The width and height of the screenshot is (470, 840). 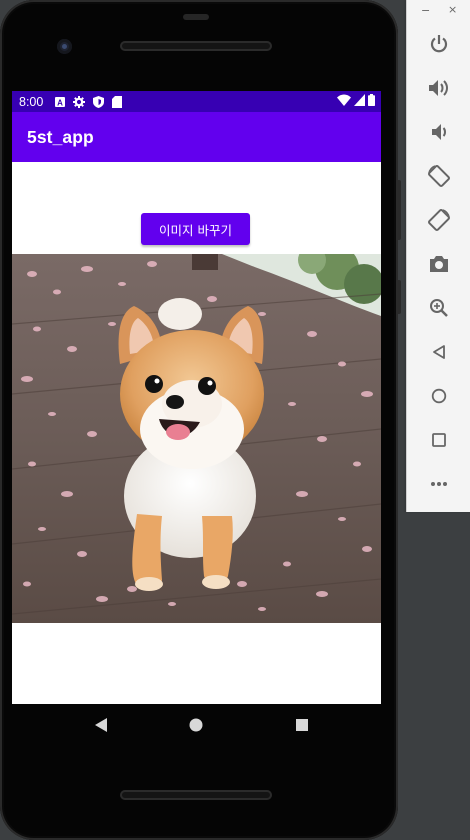 What do you see at coordinates (64, 46) in the screenshot?
I see `front-camera` at bounding box center [64, 46].